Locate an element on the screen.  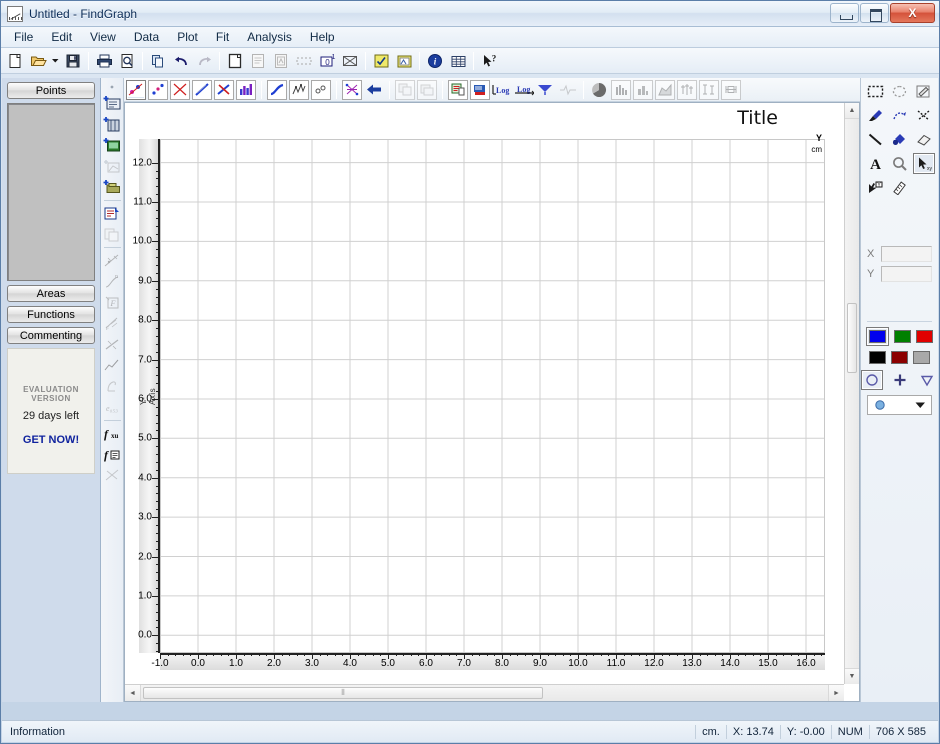
formula-fit-icon: F is located at coordinates (112, 302).